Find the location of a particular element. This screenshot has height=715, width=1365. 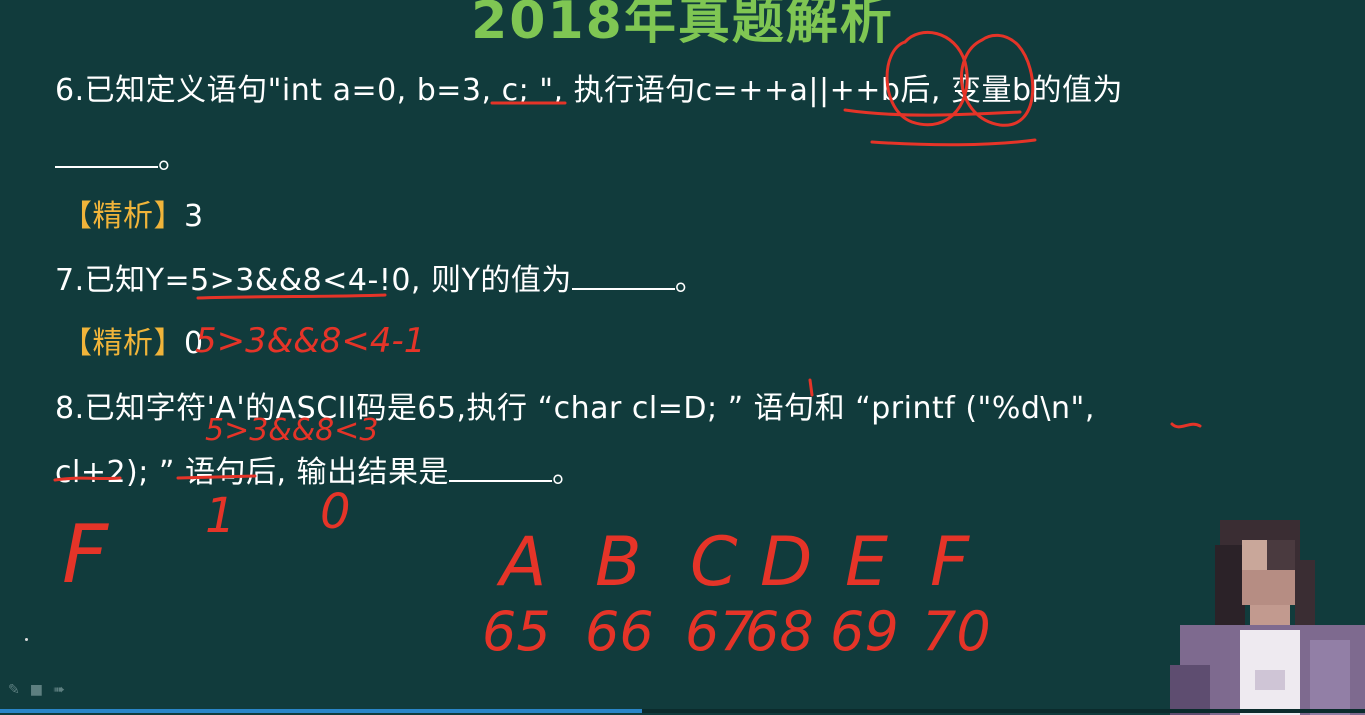

underline-expression is located at coordinates (932, 112).